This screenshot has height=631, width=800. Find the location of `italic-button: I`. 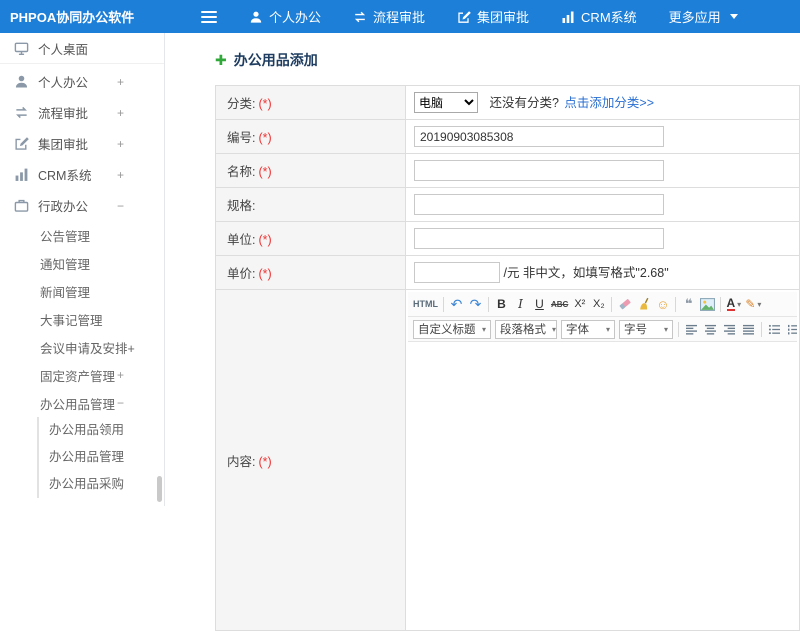

italic-button: I is located at coordinates (520, 304).